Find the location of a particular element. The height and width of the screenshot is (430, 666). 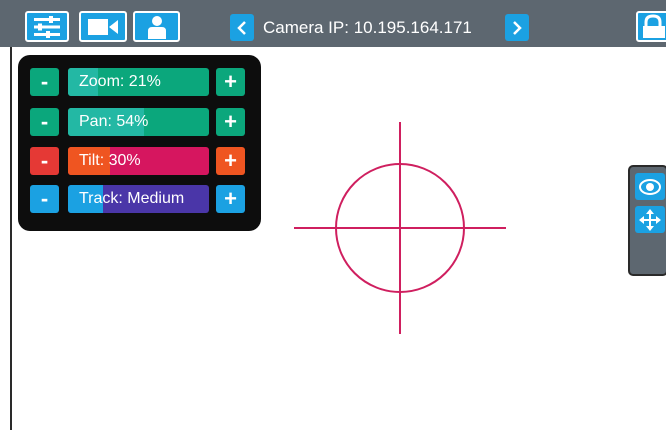

zoom-level-bar: Zoom: 21% is located at coordinates (138, 82).